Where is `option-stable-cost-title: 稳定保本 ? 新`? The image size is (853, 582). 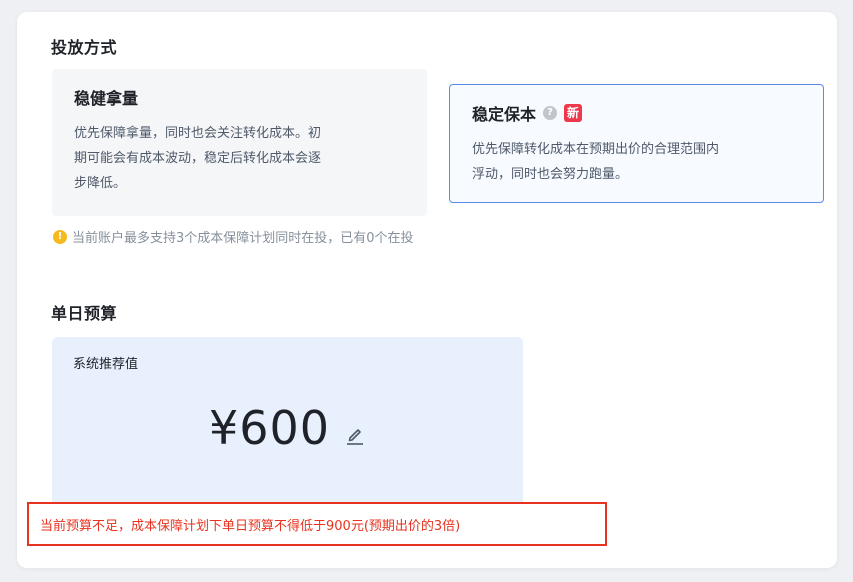 option-stable-cost-title: 稳定保本 ? 新 is located at coordinates (636, 113).